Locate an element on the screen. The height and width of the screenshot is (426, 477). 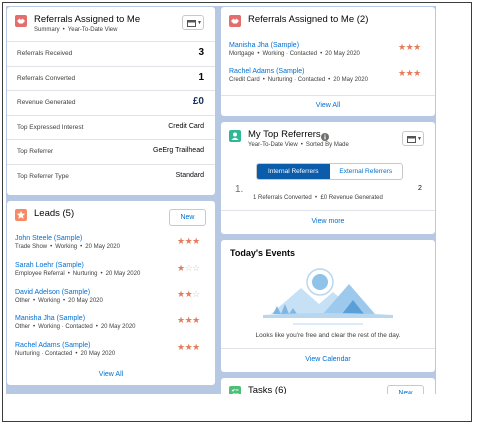
stat-row: Referrals Converted 1 is located at coordinates (111, 78).